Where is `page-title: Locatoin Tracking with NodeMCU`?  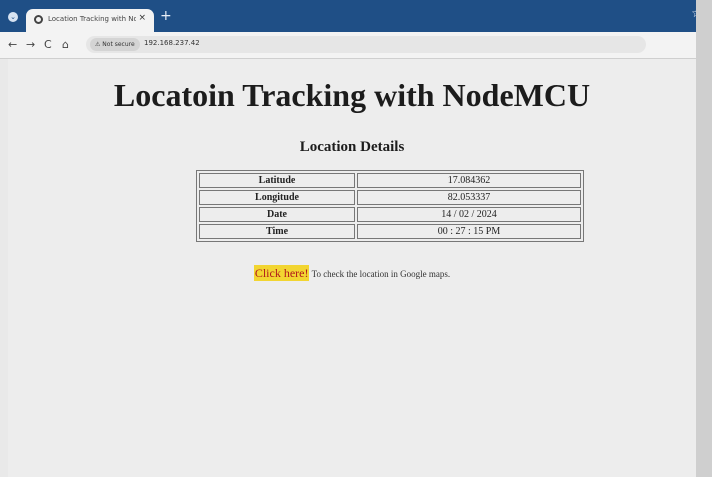 page-title: Locatoin Tracking with NodeMCU is located at coordinates (352, 95).